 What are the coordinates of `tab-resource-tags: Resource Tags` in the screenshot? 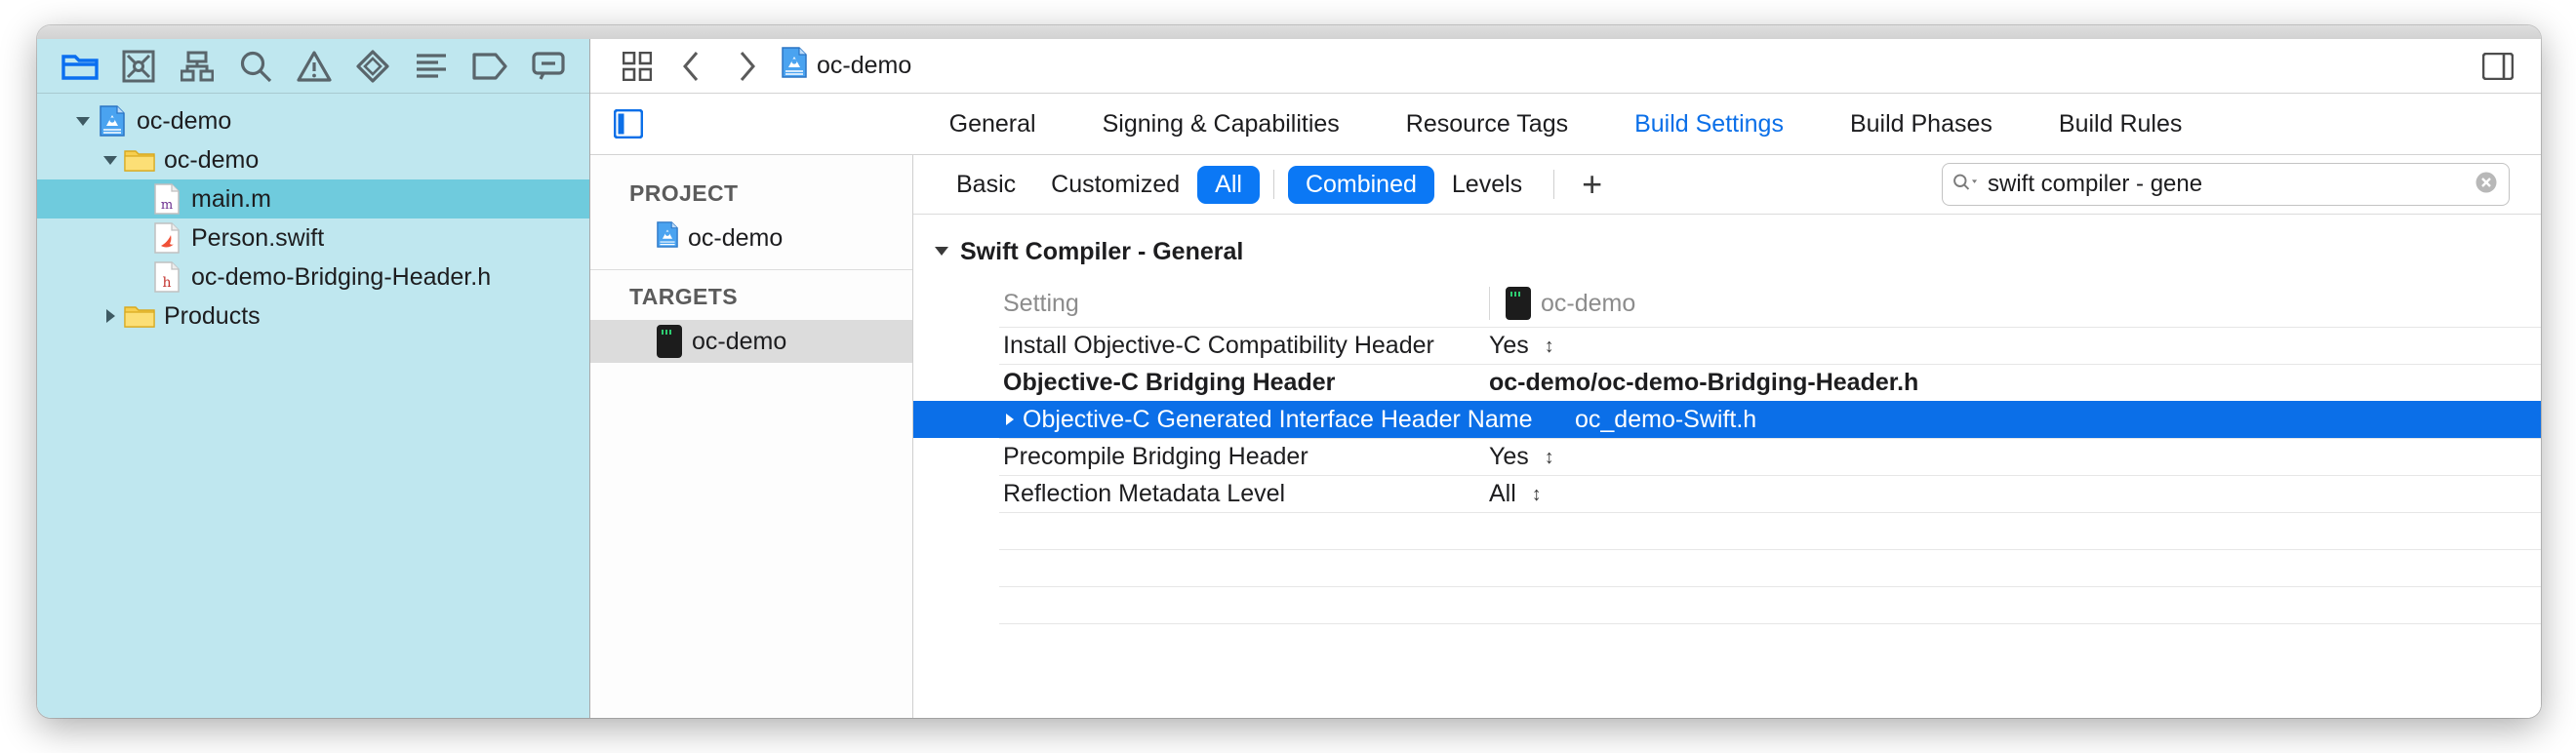 It's located at (1487, 124).